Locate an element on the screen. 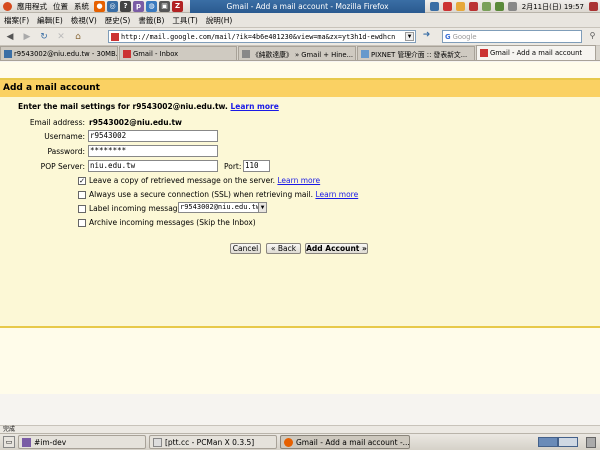 Image resolution: width=600 pixels, height=450 pixels. trash-icon is located at coordinates (591, 442).